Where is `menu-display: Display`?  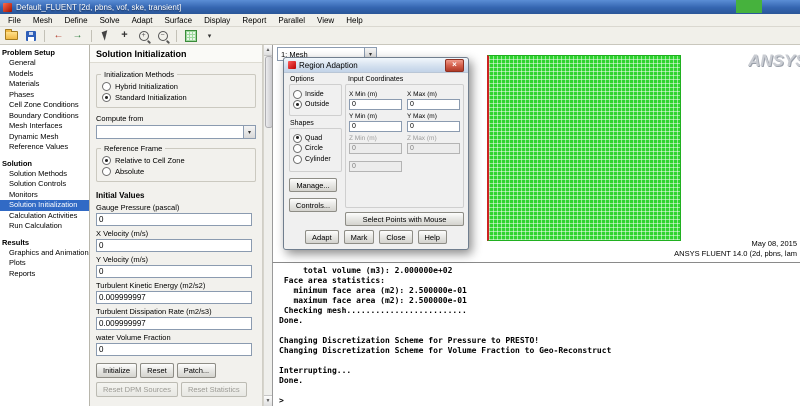
menu-display: Display is located at coordinates (217, 20).